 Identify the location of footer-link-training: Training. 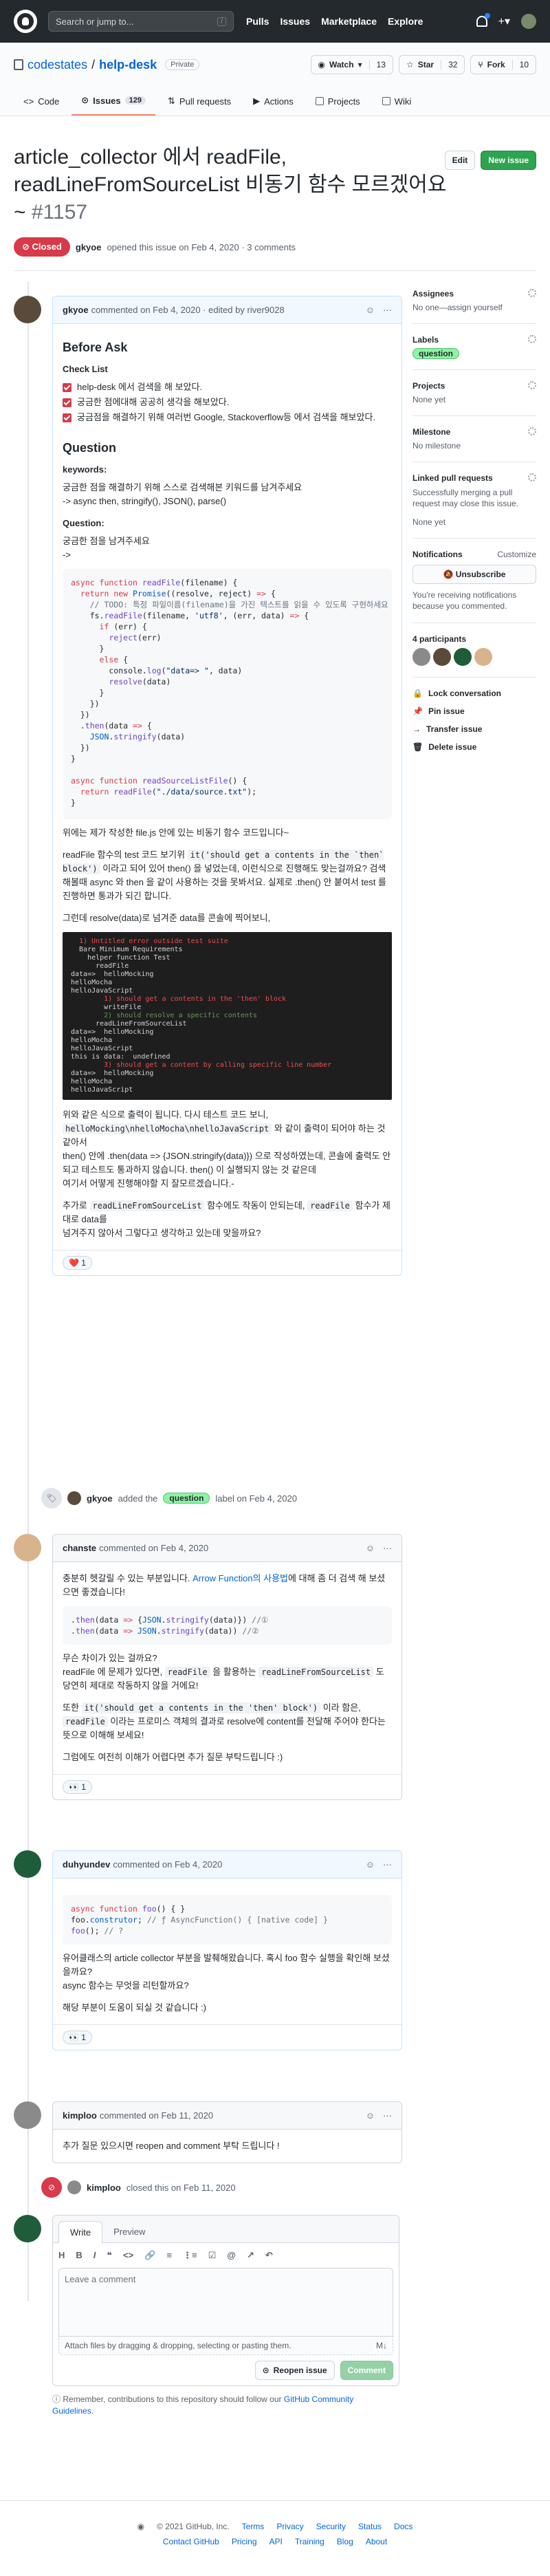
(309, 2541).